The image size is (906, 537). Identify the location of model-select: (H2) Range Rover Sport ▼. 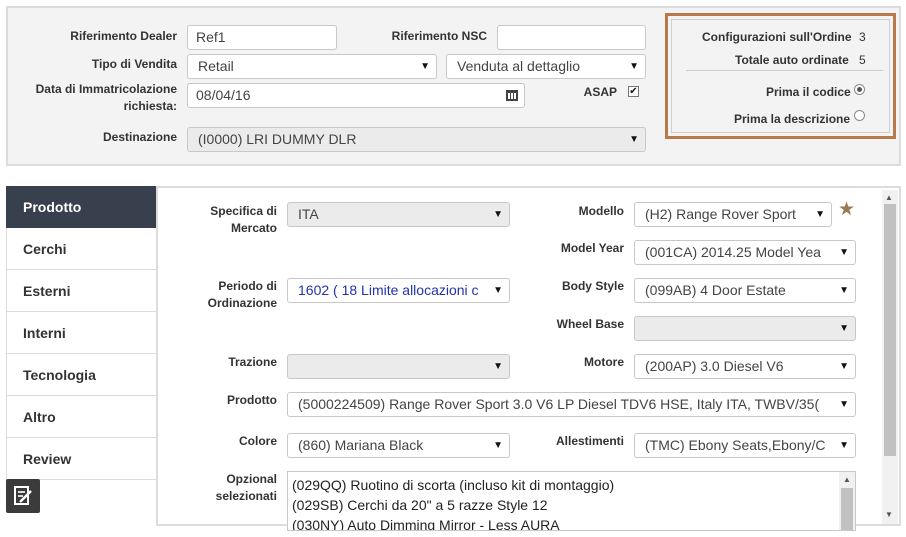
(733, 214).